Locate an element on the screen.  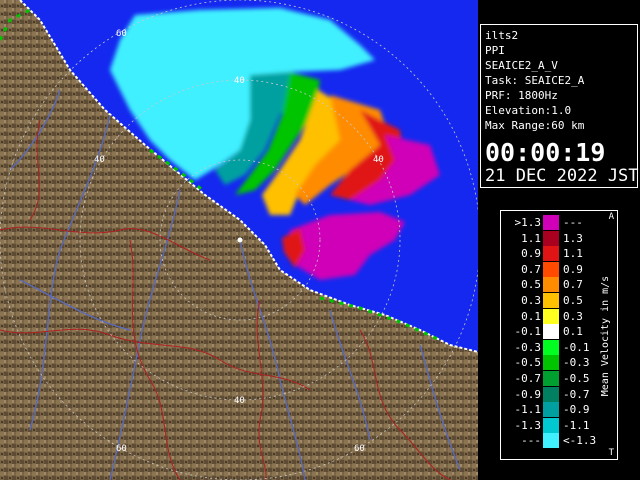
legend-row-low: -0.1 is located at coordinates (528, 332).